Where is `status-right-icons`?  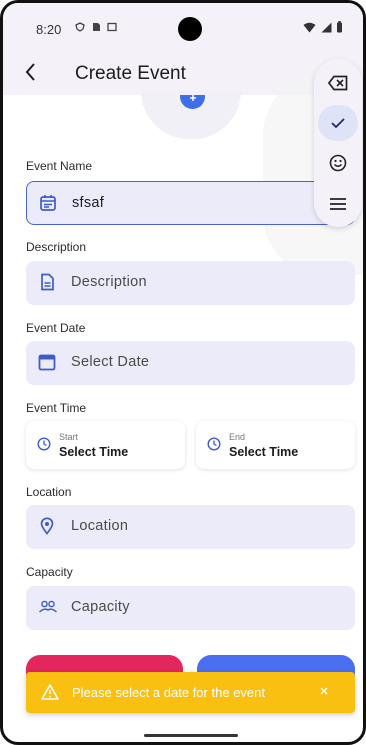 status-right-icons is located at coordinates (323, 28).